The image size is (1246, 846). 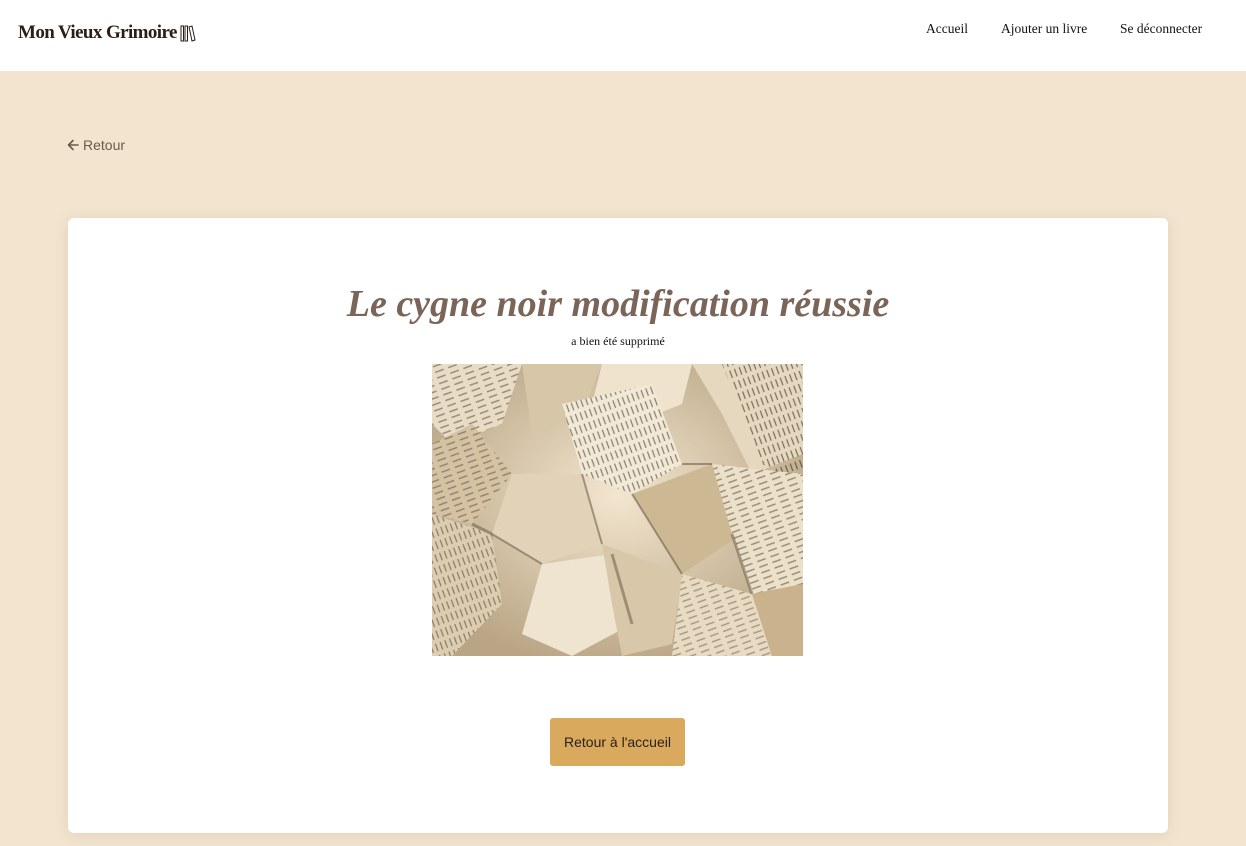 I want to click on back-link-label: Retour, so click(x=104, y=145).